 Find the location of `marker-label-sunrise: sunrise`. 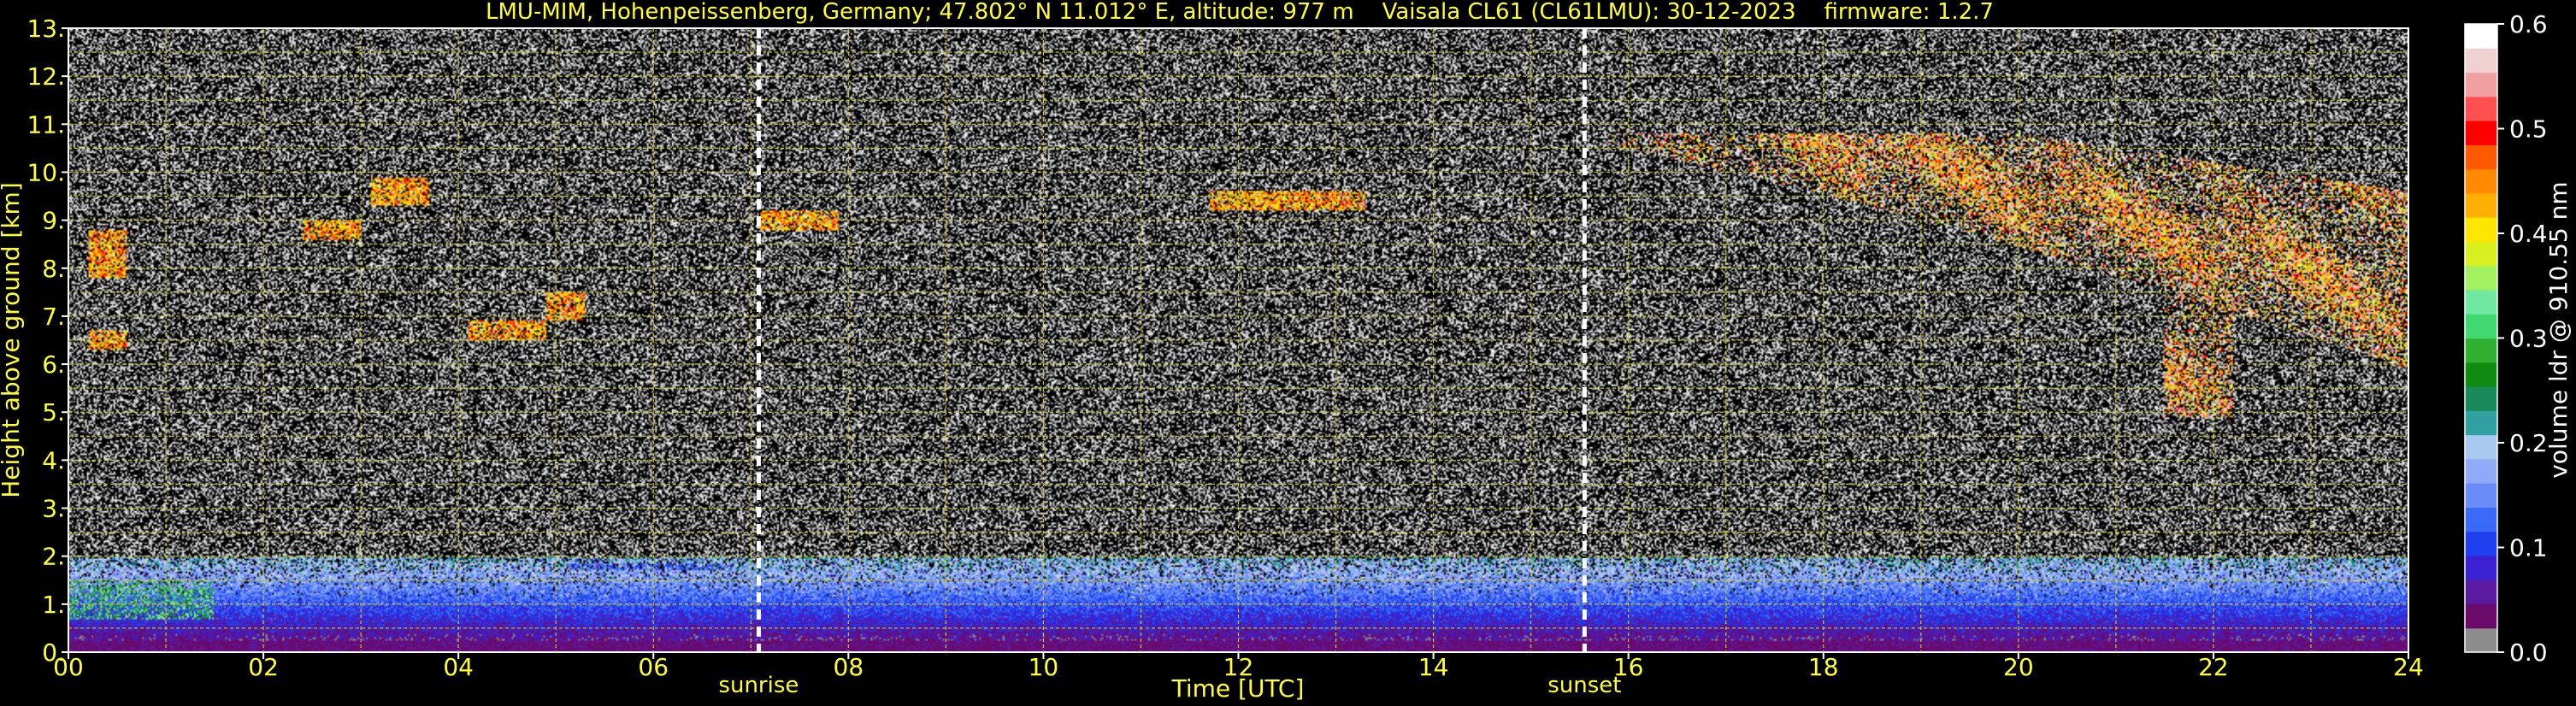

marker-label-sunrise: sunrise is located at coordinates (758, 685).